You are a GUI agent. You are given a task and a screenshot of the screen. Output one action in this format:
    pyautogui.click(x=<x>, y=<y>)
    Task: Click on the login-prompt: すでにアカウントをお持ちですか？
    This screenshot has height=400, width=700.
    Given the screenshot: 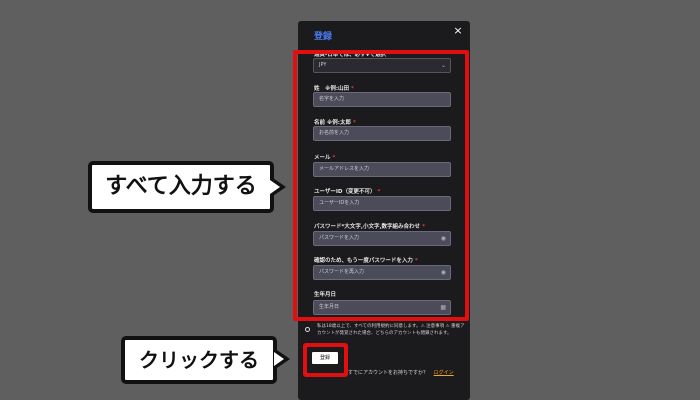 What is the action you would take?
    pyautogui.click(x=388, y=373)
    